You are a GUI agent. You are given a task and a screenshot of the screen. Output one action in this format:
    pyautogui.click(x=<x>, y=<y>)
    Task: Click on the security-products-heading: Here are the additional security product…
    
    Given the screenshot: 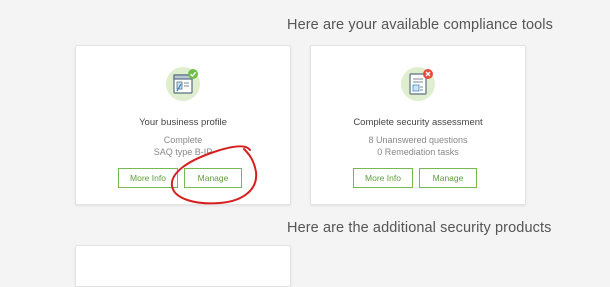 What is the action you would take?
    pyautogui.click(x=419, y=228)
    